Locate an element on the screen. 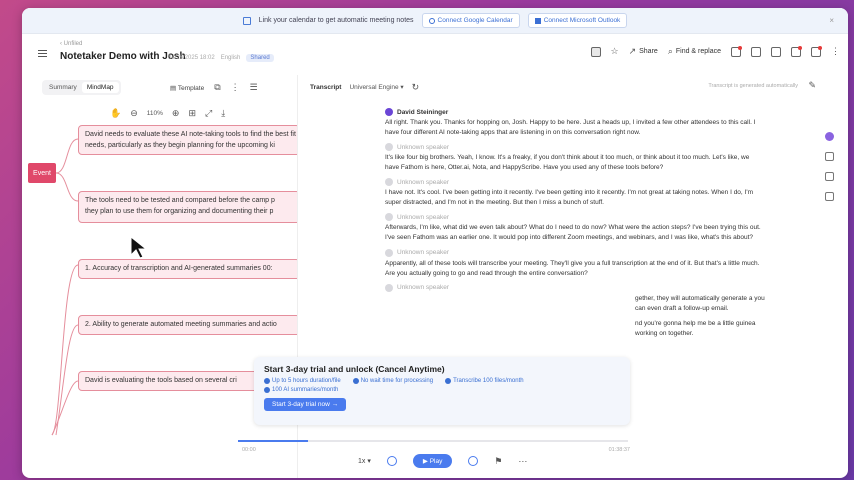  layout-icon is located at coordinates (595, 51).